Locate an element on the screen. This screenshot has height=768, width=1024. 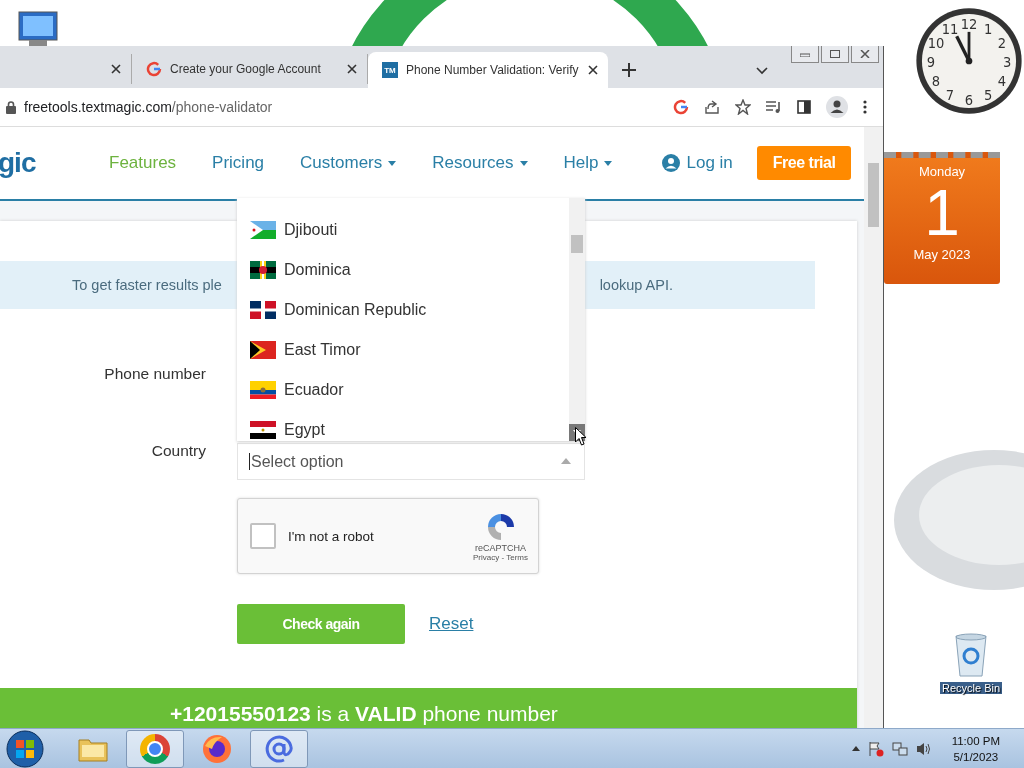
browser-tab: TM Phone Number Validation: Verify is located at coordinates (488, 70).